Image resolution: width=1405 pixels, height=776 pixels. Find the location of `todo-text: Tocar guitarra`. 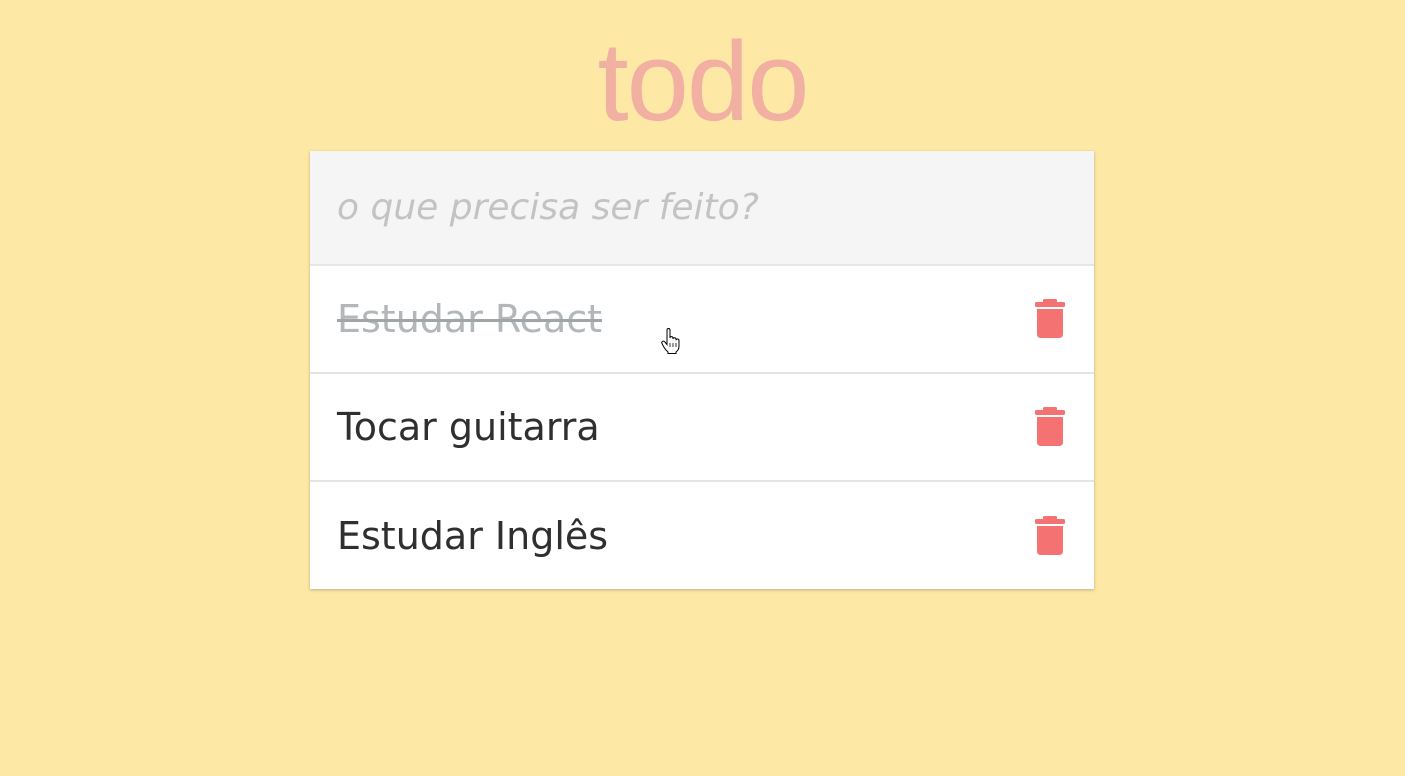

todo-text: Tocar guitarra is located at coordinates (468, 427).